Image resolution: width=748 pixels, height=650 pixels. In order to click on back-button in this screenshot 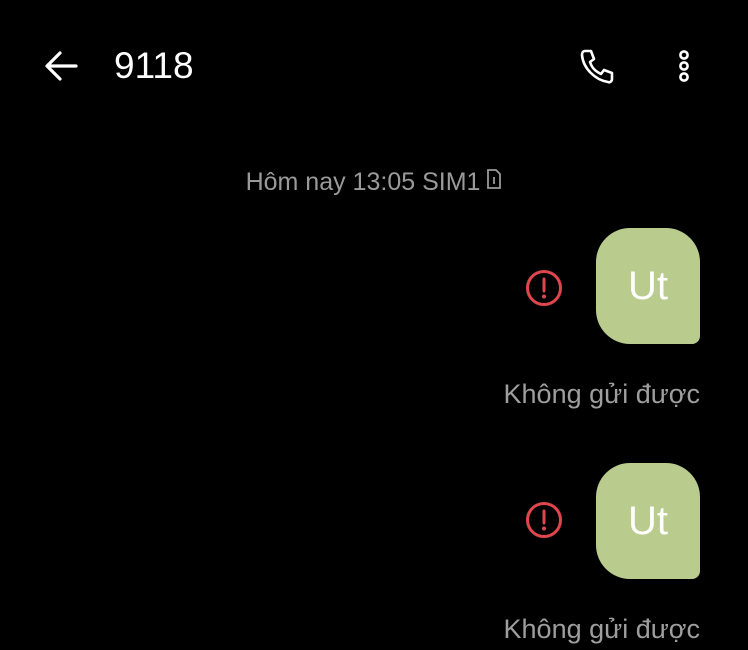, I will do `click(62, 66)`.